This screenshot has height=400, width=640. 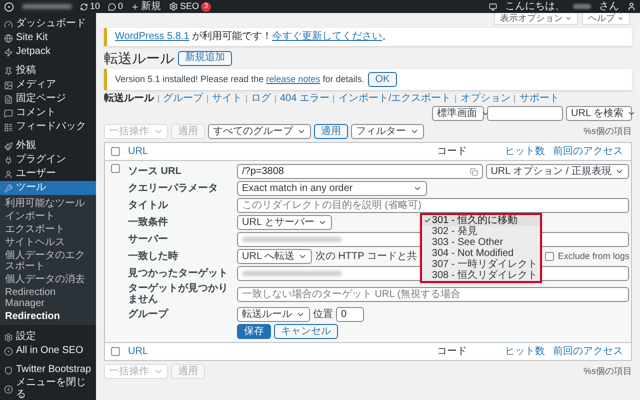 I want to click on field-text: 次の HTTP コードと共, so click(x=366, y=256).